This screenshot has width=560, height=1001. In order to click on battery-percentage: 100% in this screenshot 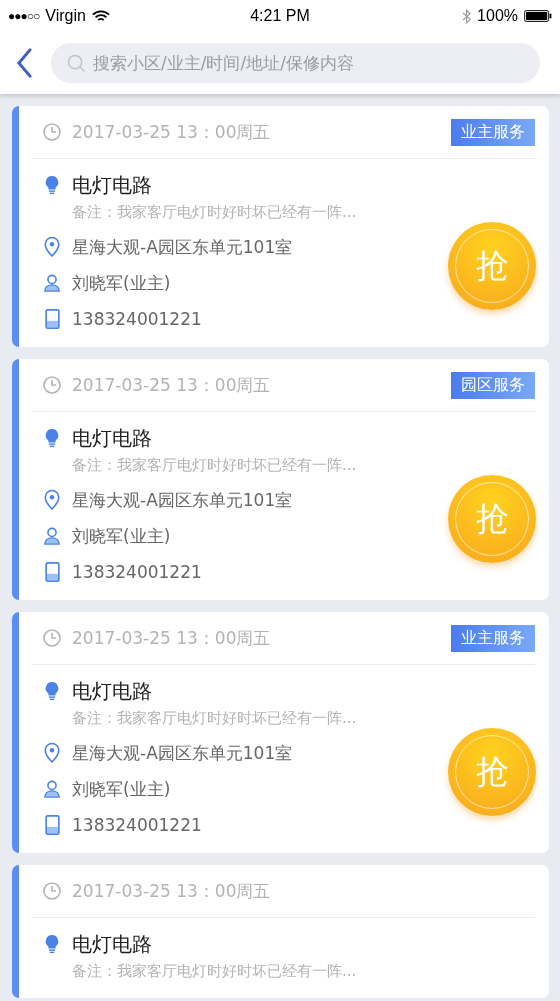, I will do `click(497, 16)`.